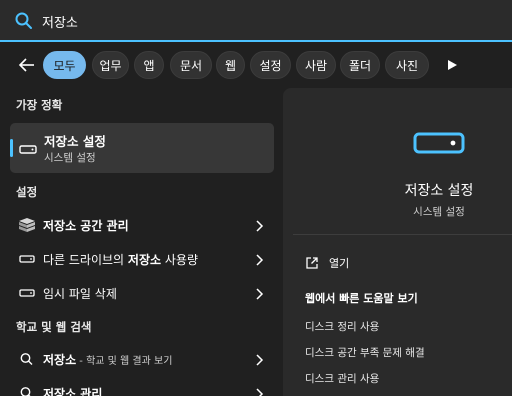 This screenshot has height=396, width=512. I want to click on list-item: 저장소 - 학교 및 웹 결과 보기, so click(142, 359).